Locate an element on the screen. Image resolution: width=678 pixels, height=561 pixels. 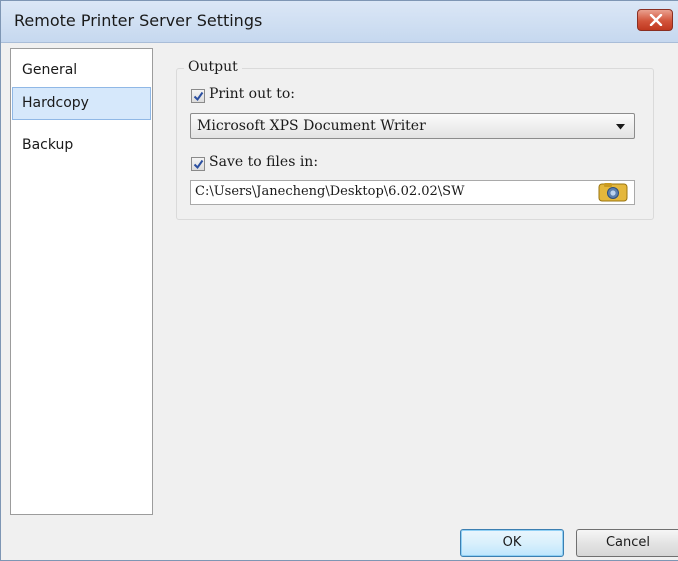
save-path-input: C:\Users\Janecheng\Desktop\6.02.02\SW is located at coordinates (412, 192).